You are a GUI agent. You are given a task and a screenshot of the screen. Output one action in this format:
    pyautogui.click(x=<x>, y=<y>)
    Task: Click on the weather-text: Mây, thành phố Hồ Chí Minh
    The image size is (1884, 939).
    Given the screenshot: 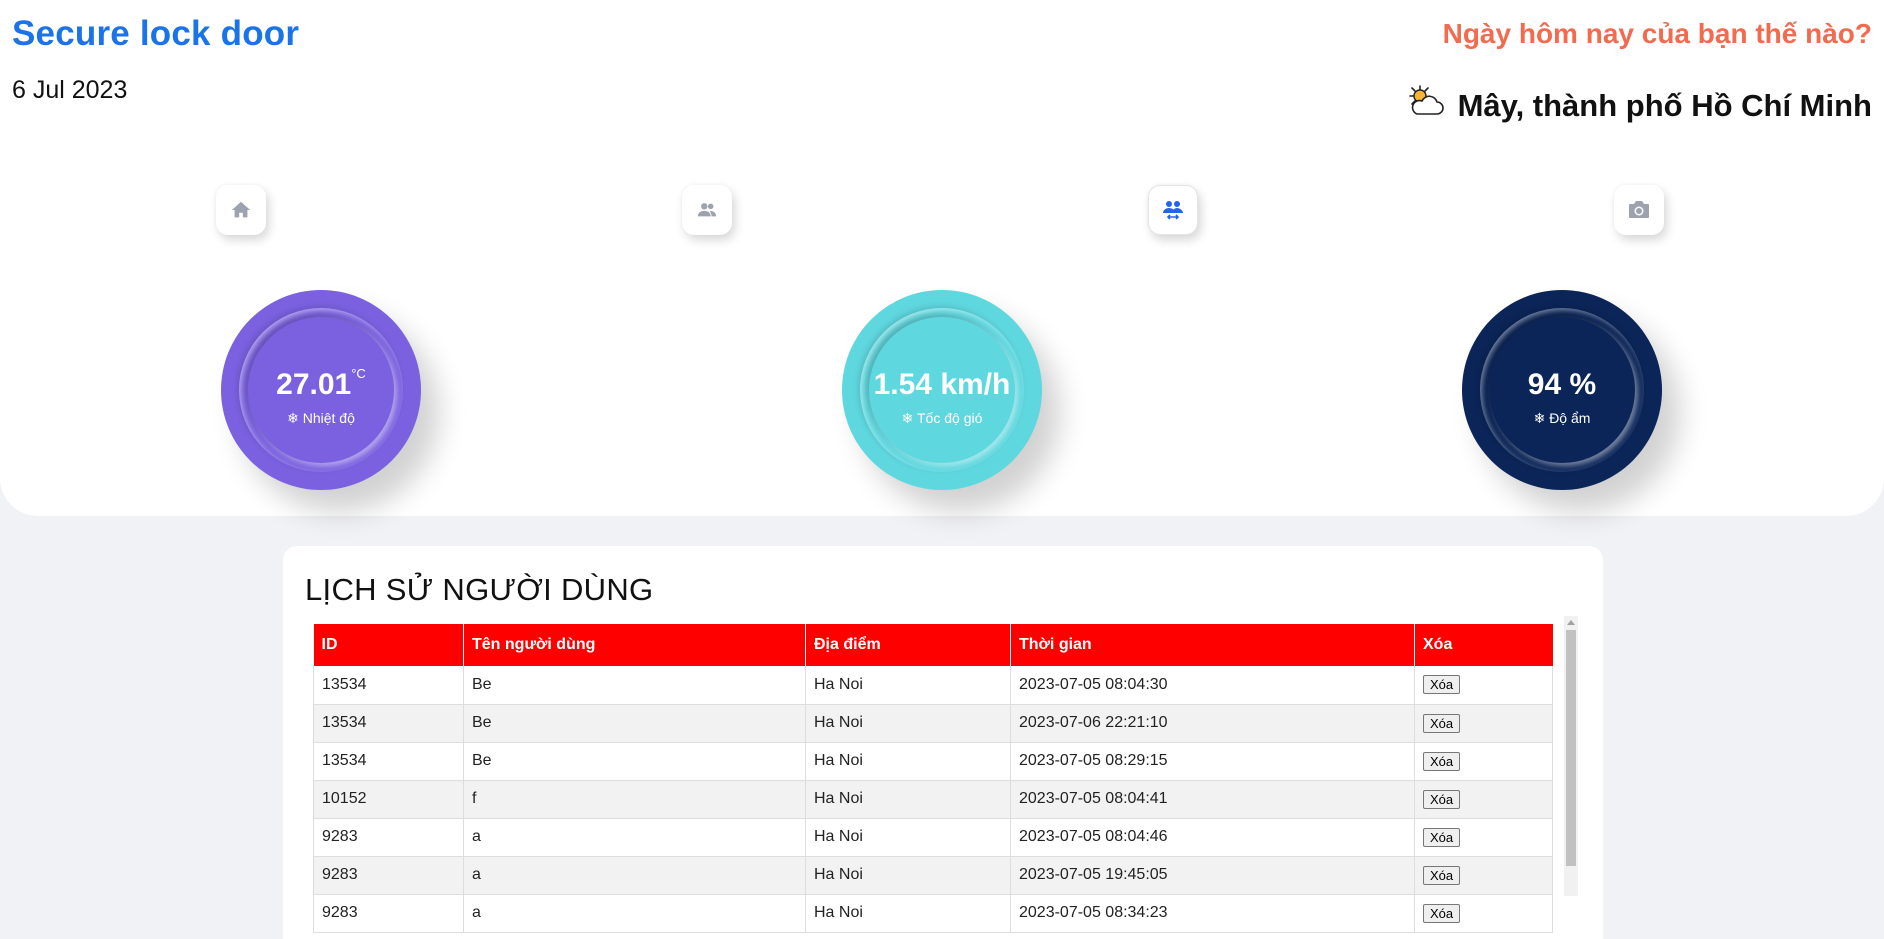 What is the action you would take?
    pyautogui.click(x=1664, y=105)
    